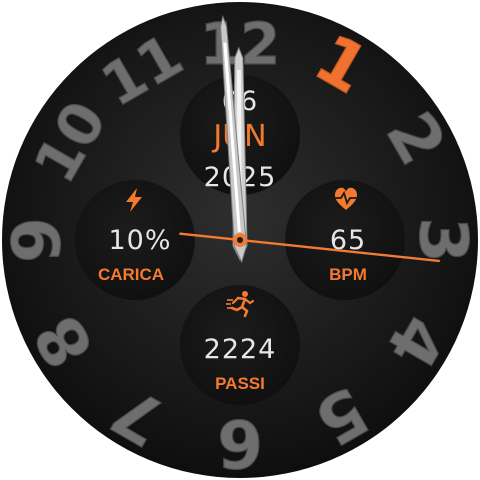 This screenshot has width=480, height=480. Describe the element at coordinates (240, 349) in the screenshot. I see `steps-value: 2224` at that location.